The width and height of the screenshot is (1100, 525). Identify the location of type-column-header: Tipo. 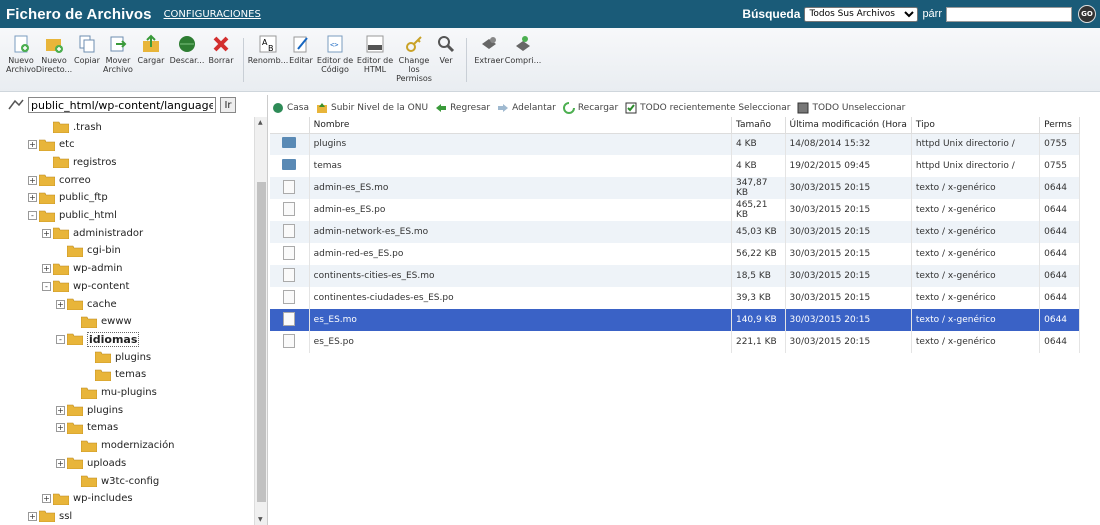
(976, 125).